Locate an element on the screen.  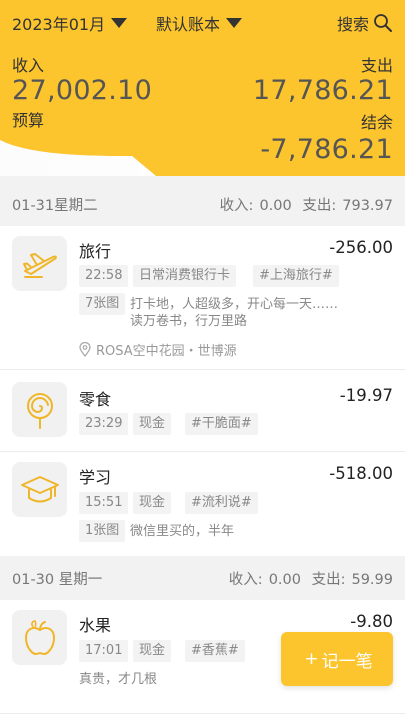
day-header: 01-30 星期一 收入: 0.00 支出: 59.99 is located at coordinates (202, 578).